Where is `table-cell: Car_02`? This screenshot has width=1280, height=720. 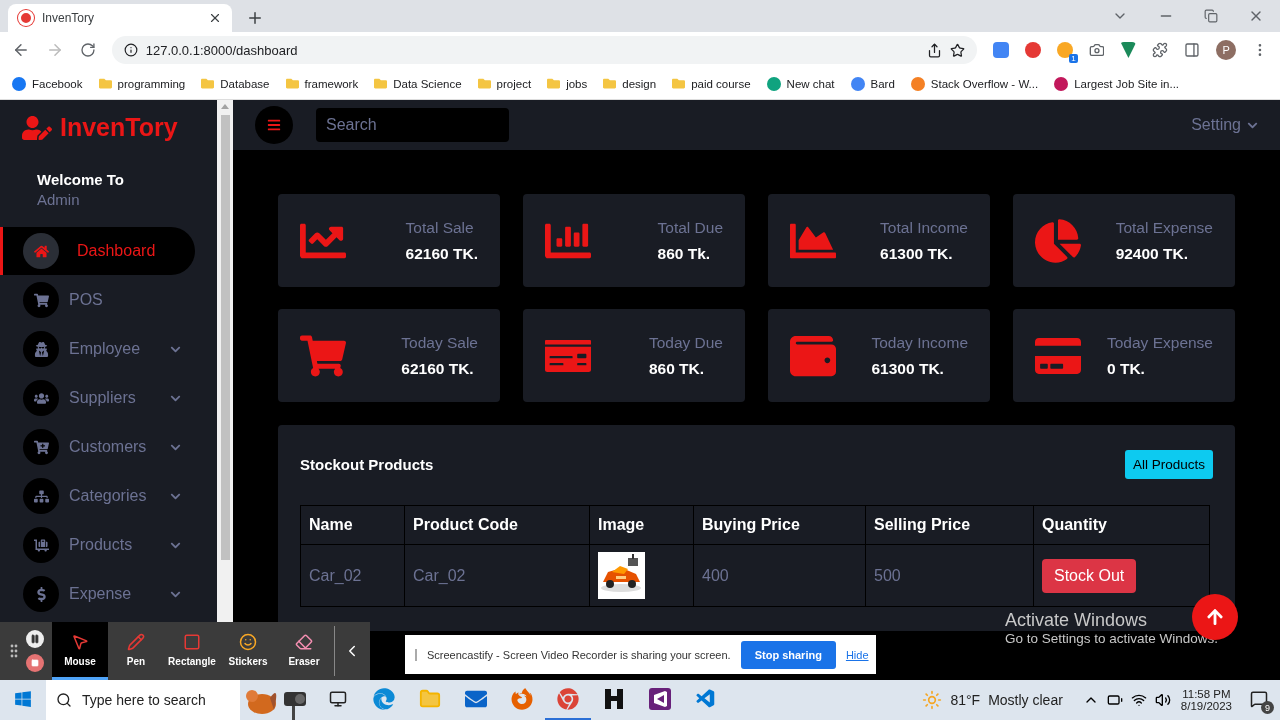
table-cell: Car_02 is located at coordinates (352, 575).